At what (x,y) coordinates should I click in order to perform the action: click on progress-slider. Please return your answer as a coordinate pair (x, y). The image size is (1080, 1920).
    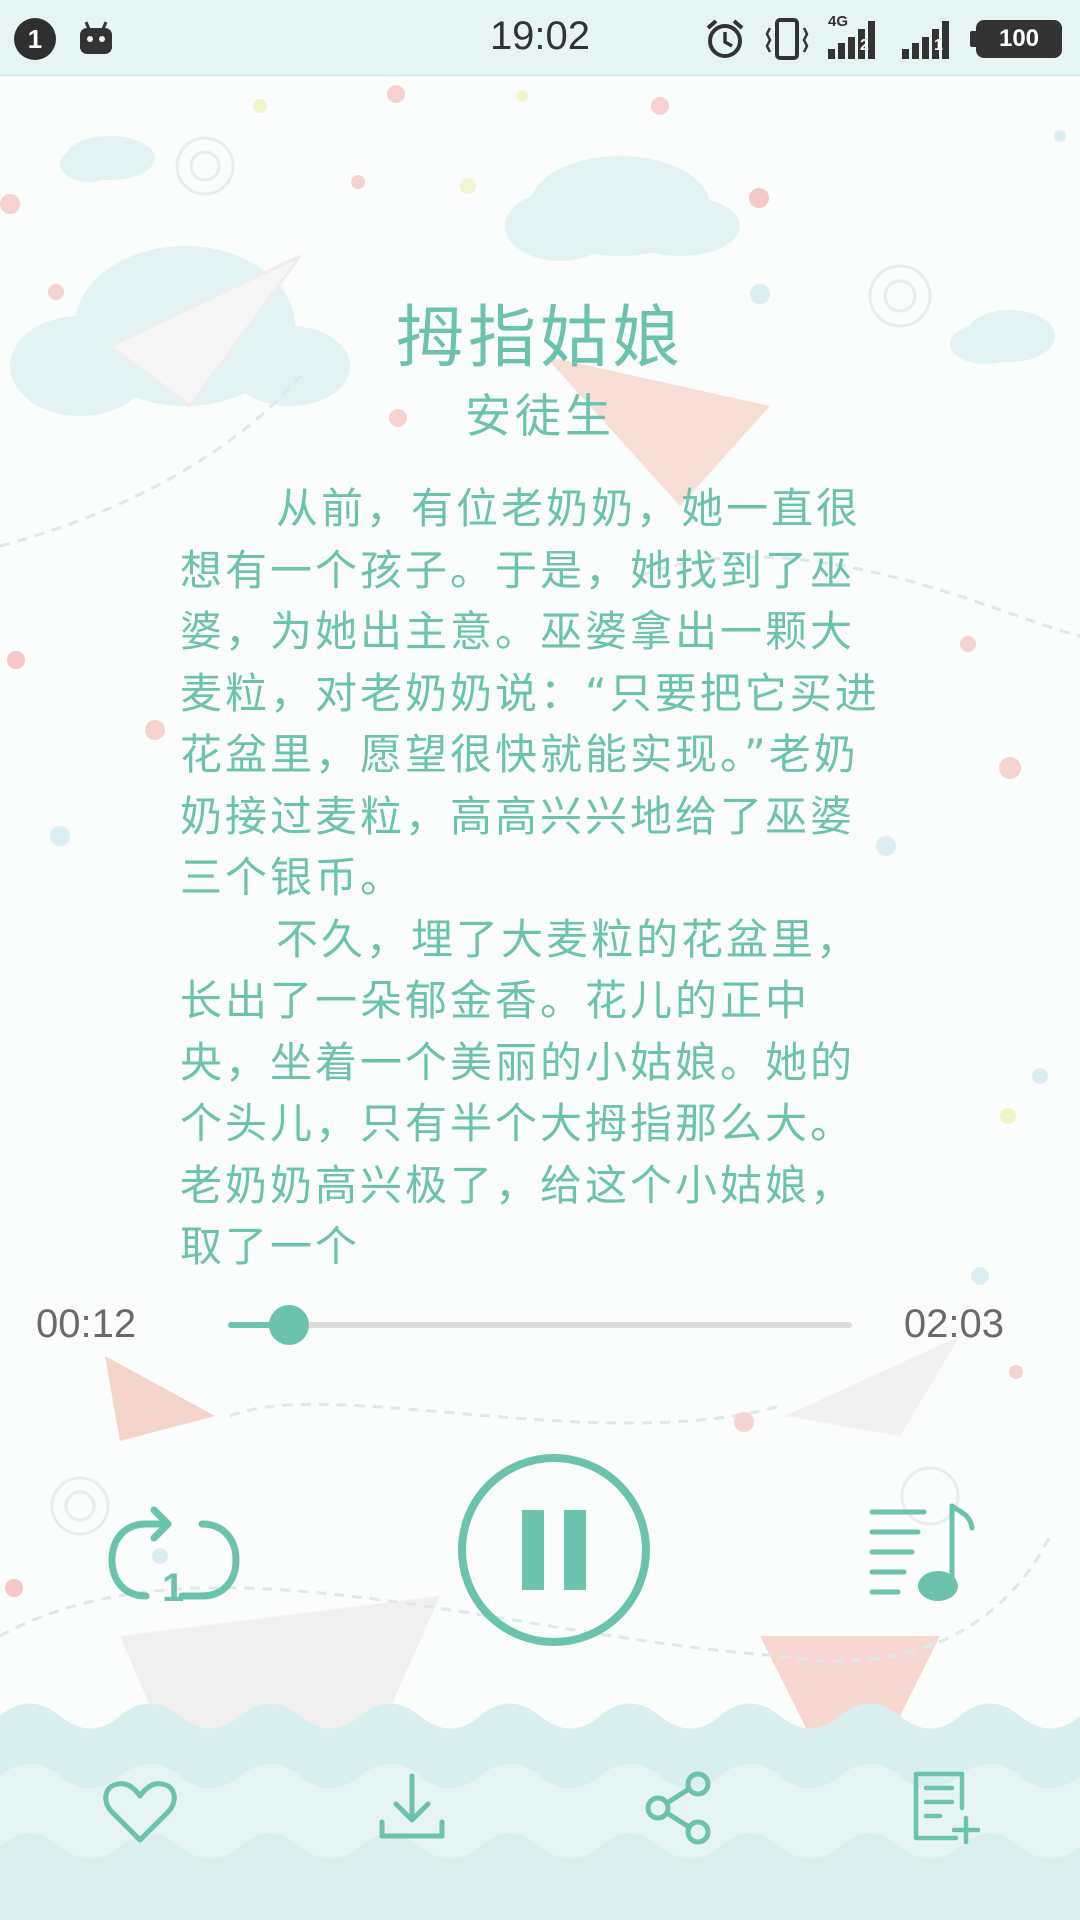
    Looking at the image, I should click on (540, 1325).